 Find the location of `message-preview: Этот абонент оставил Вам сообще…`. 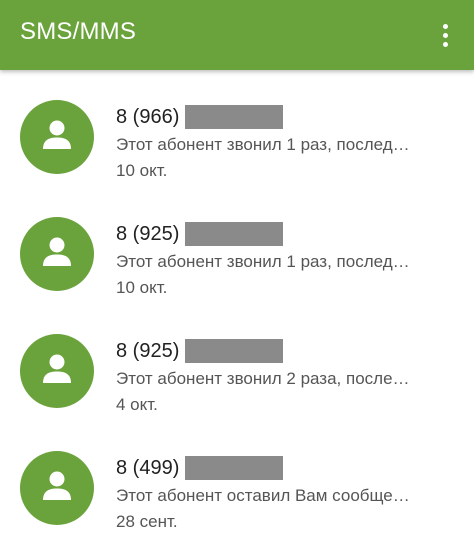

message-preview: Этот абонент оставил Вам сообще… is located at coordinates (263, 495).